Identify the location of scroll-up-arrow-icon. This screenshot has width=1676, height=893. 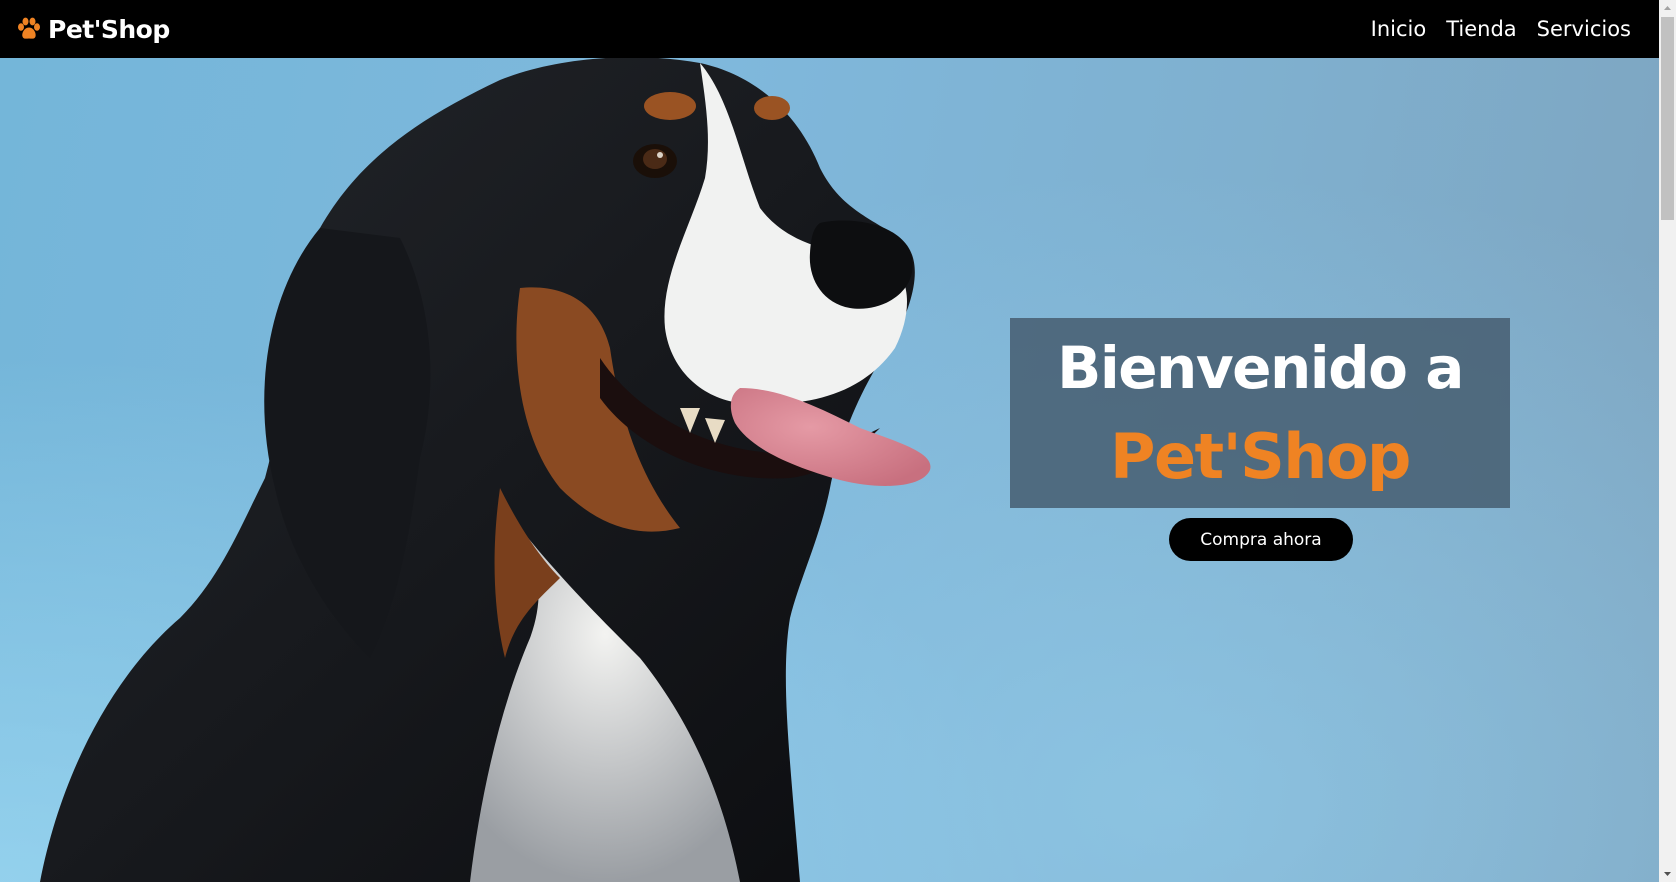
(1667, 8).